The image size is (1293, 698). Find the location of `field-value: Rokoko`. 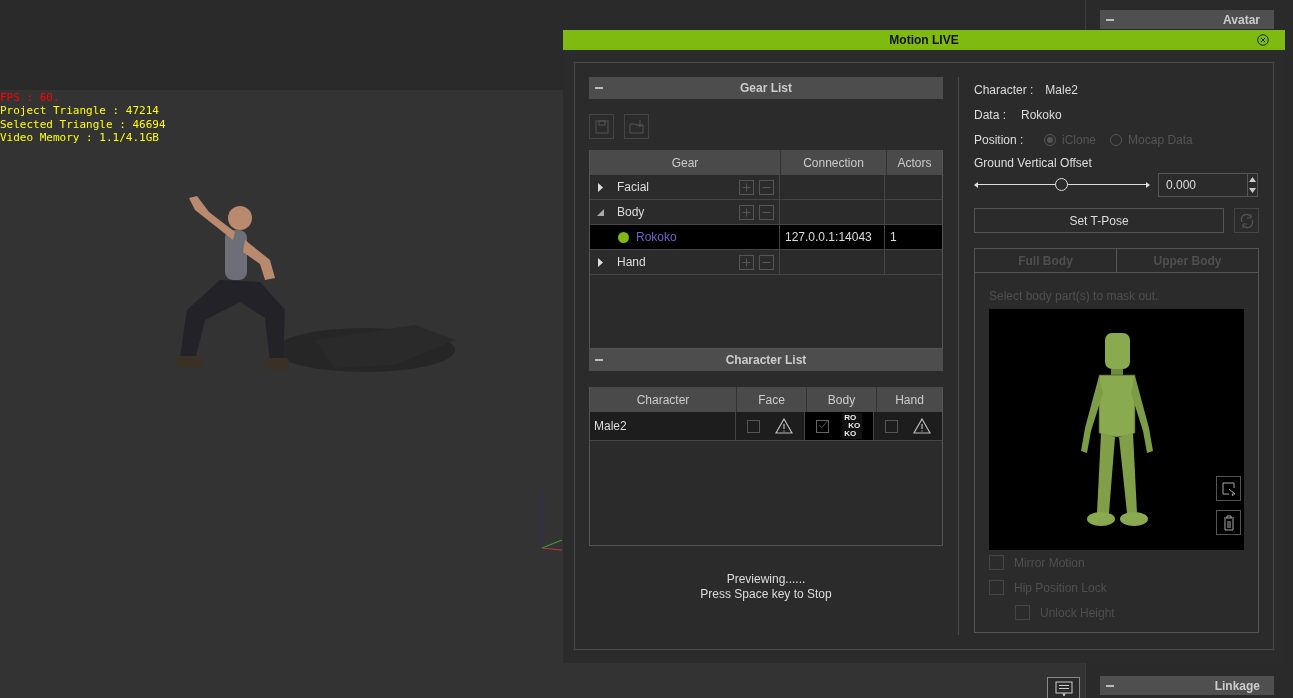

field-value: Rokoko is located at coordinates (1041, 114).